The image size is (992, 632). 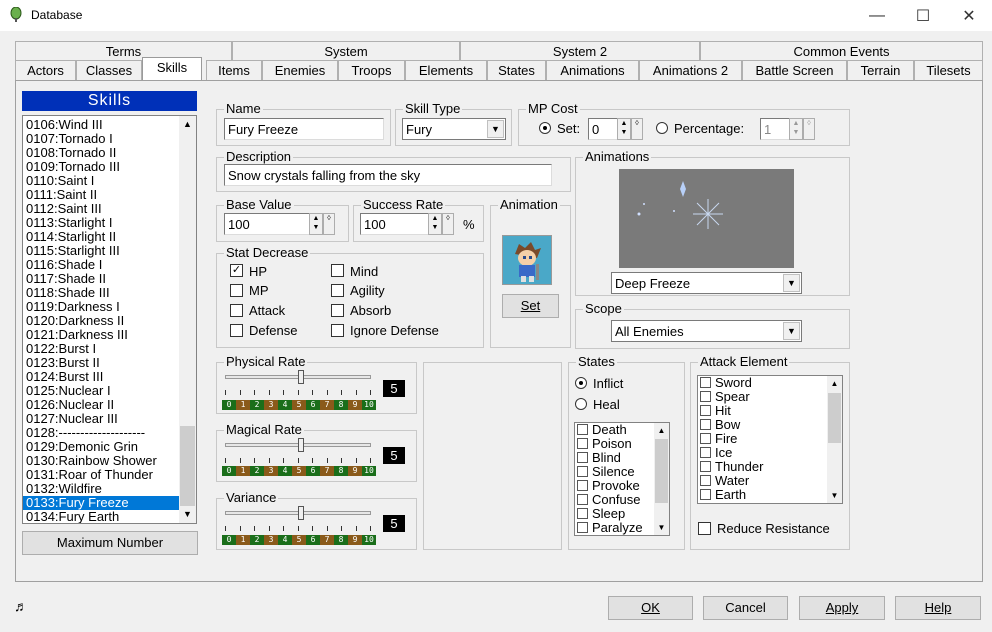 What do you see at coordinates (948, 70) in the screenshot?
I see `tab-tilesets: Tilesets` at bounding box center [948, 70].